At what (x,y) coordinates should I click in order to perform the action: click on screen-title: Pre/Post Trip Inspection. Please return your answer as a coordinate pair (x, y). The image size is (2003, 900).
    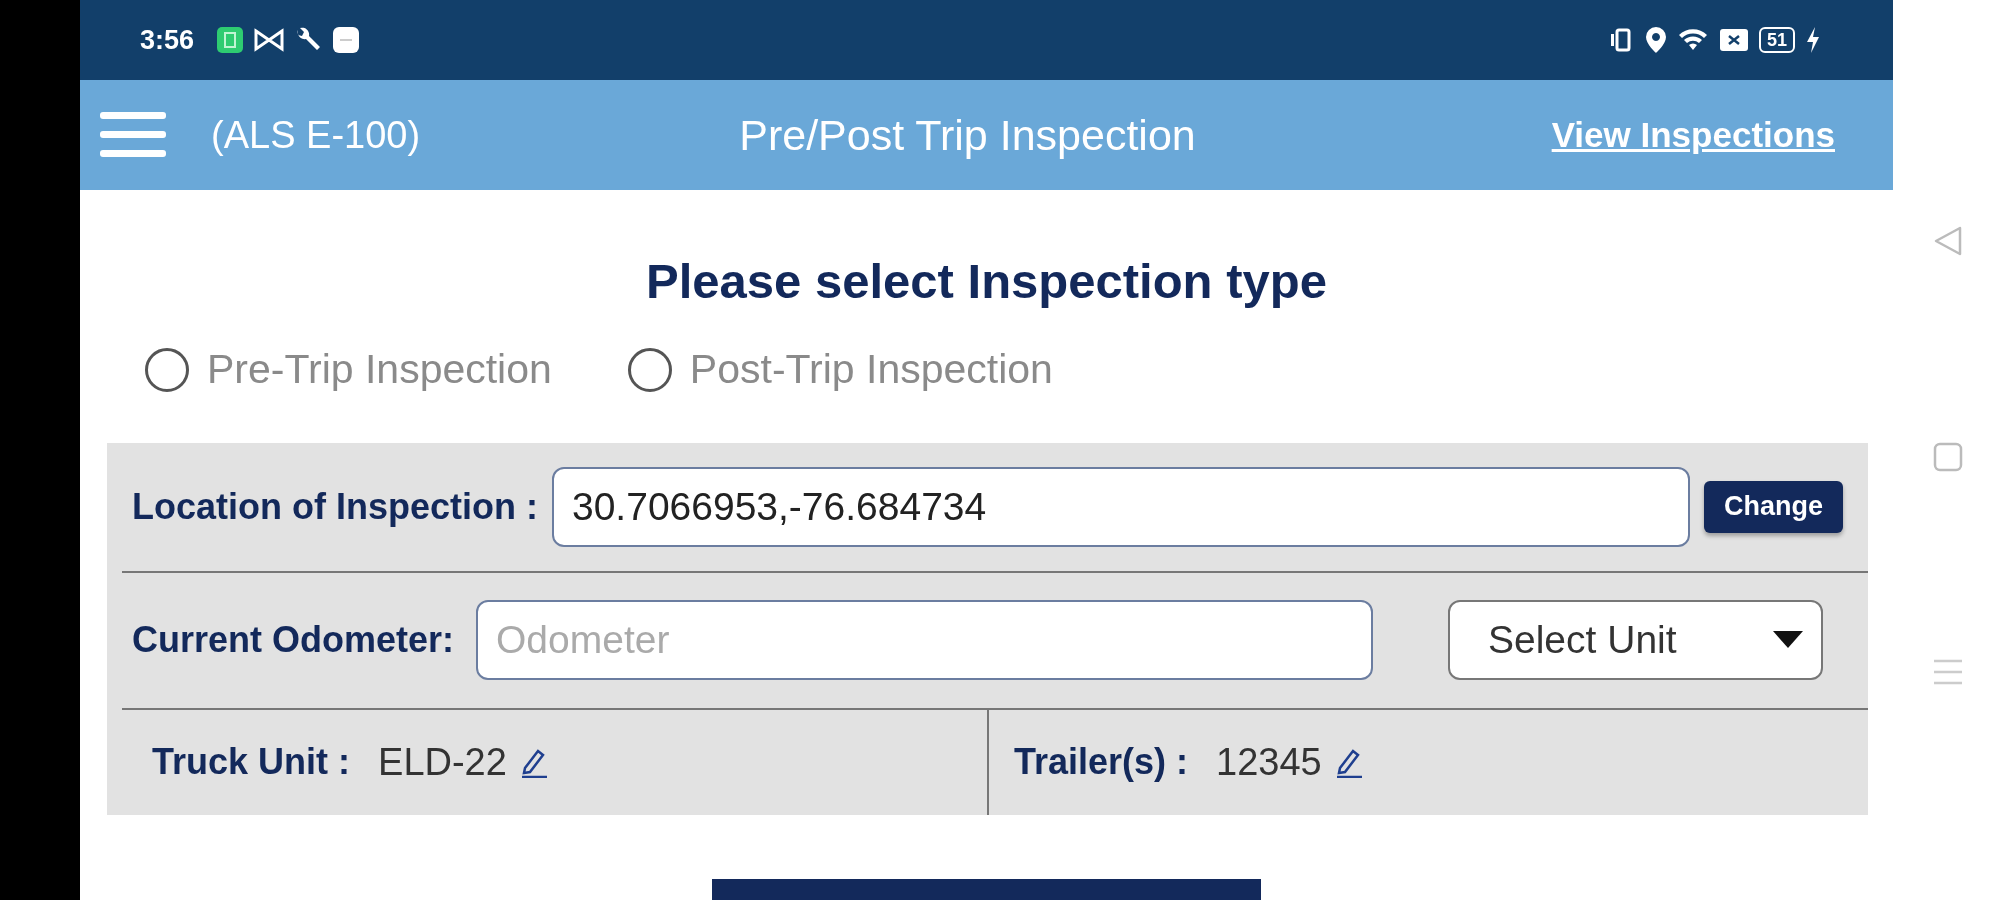
    Looking at the image, I should click on (967, 135).